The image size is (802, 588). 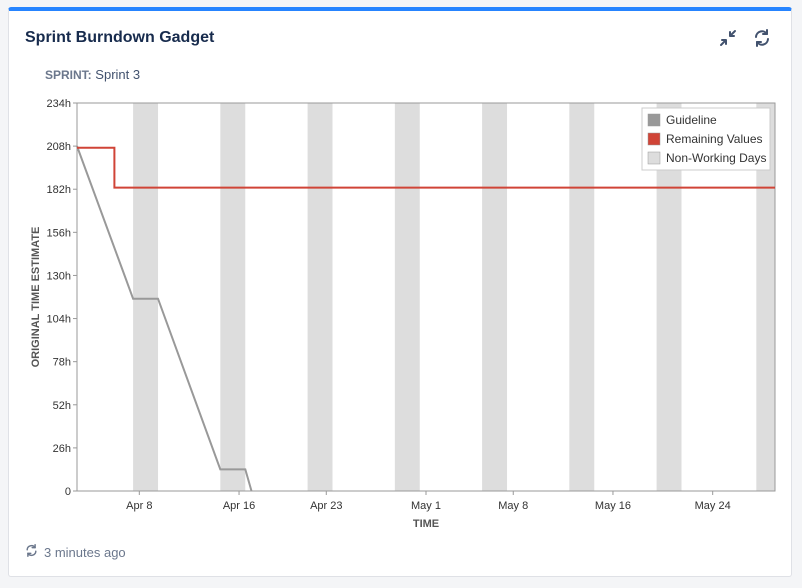 I want to click on legend-guideline-label: Guideline, so click(x=691, y=120).